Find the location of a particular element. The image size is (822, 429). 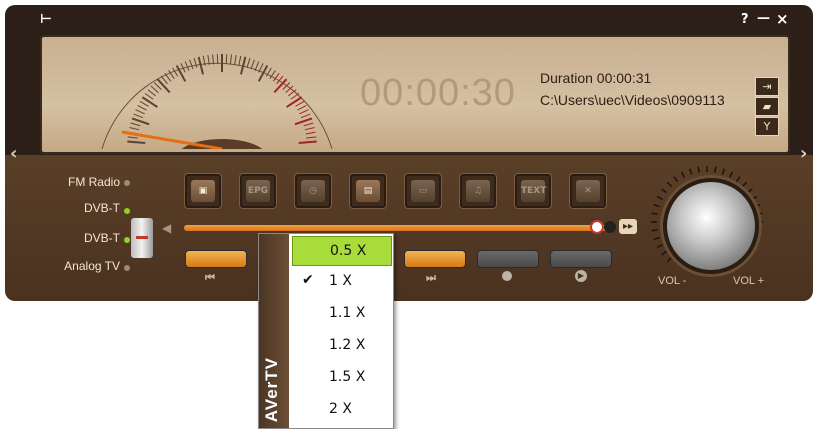

settings-tools-icon: ✕ is located at coordinates (588, 191).